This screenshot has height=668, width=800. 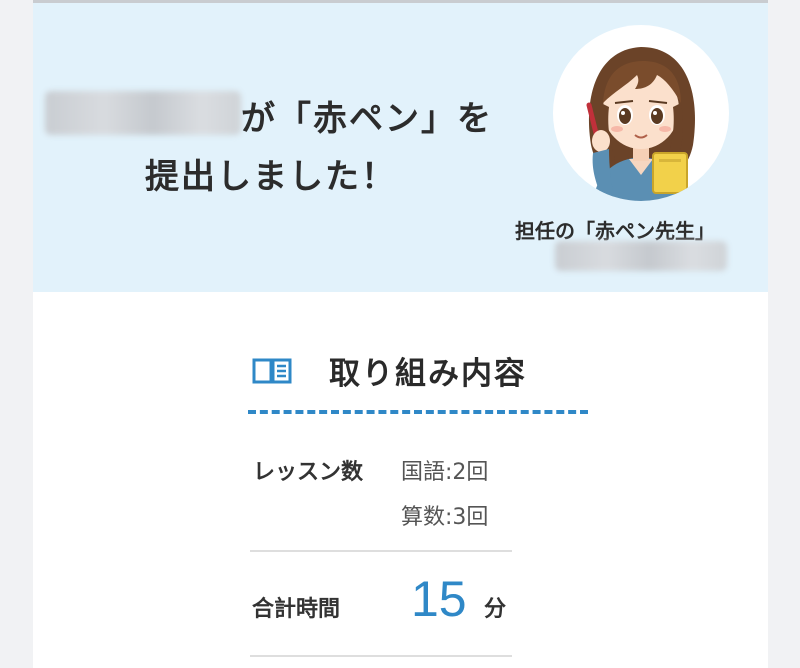 I want to click on section-divider, so click(x=418, y=412).